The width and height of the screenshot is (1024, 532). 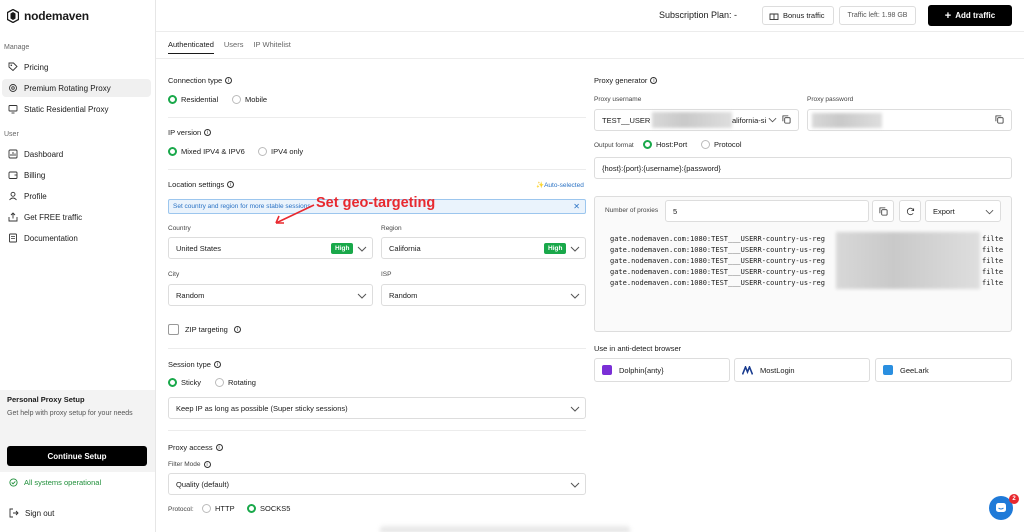 What do you see at coordinates (948, 15) in the screenshot?
I see `plus-icon: +` at bounding box center [948, 15].